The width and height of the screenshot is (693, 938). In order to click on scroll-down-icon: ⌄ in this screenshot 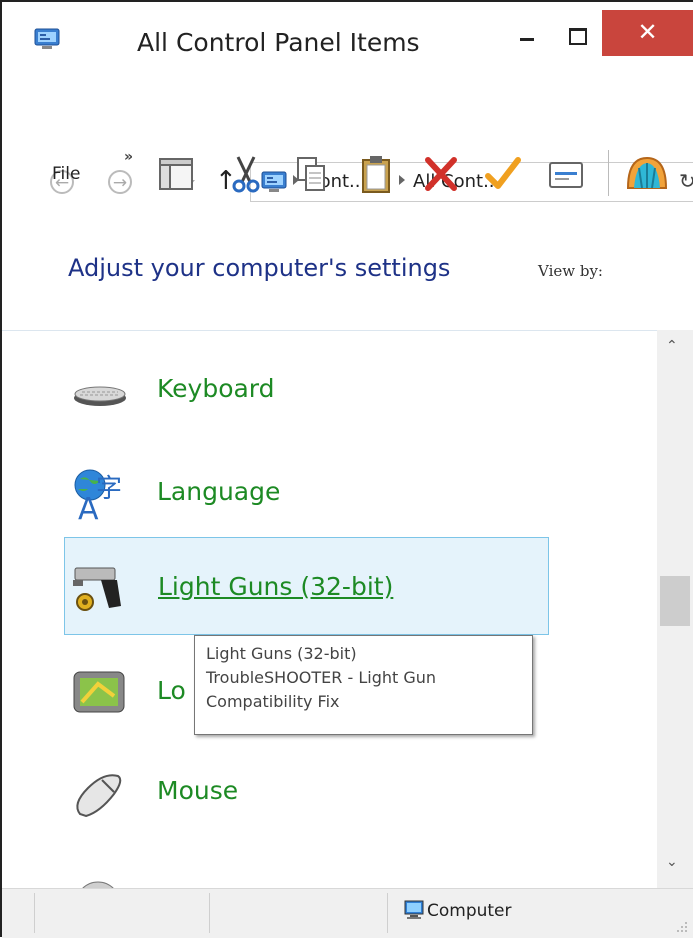, I will do `click(672, 862)`.